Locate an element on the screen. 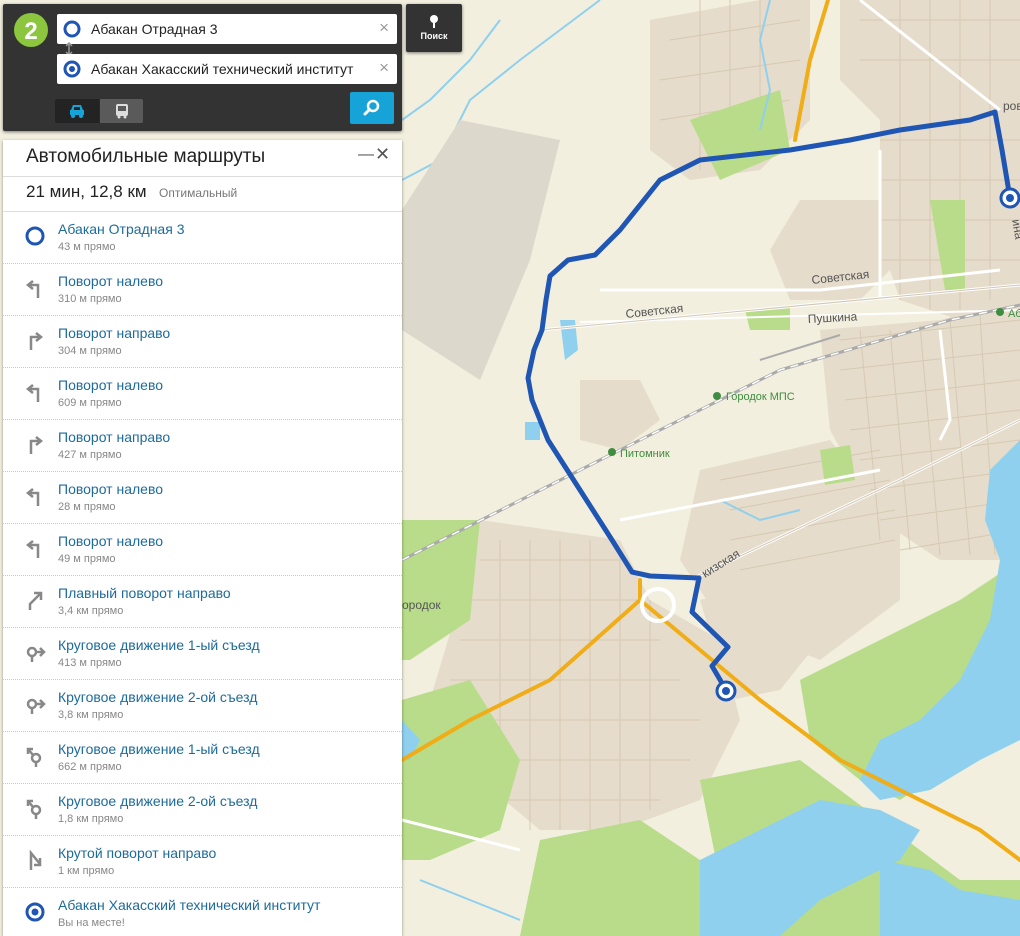 Image resolution: width=1020 pixels, height=936 pixels. poi-gorodok-mps: Городок МПС is located at coordinates (754, 397).